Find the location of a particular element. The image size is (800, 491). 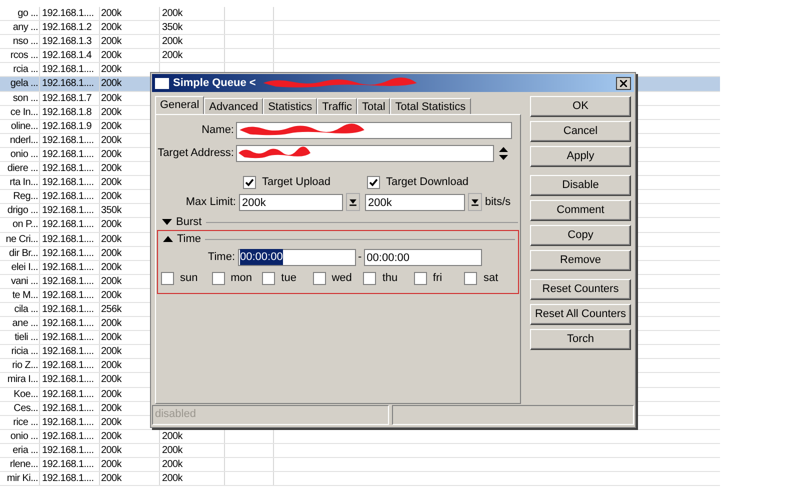

dialog-button: Reset All Counters is located at coordinates (580, 314).